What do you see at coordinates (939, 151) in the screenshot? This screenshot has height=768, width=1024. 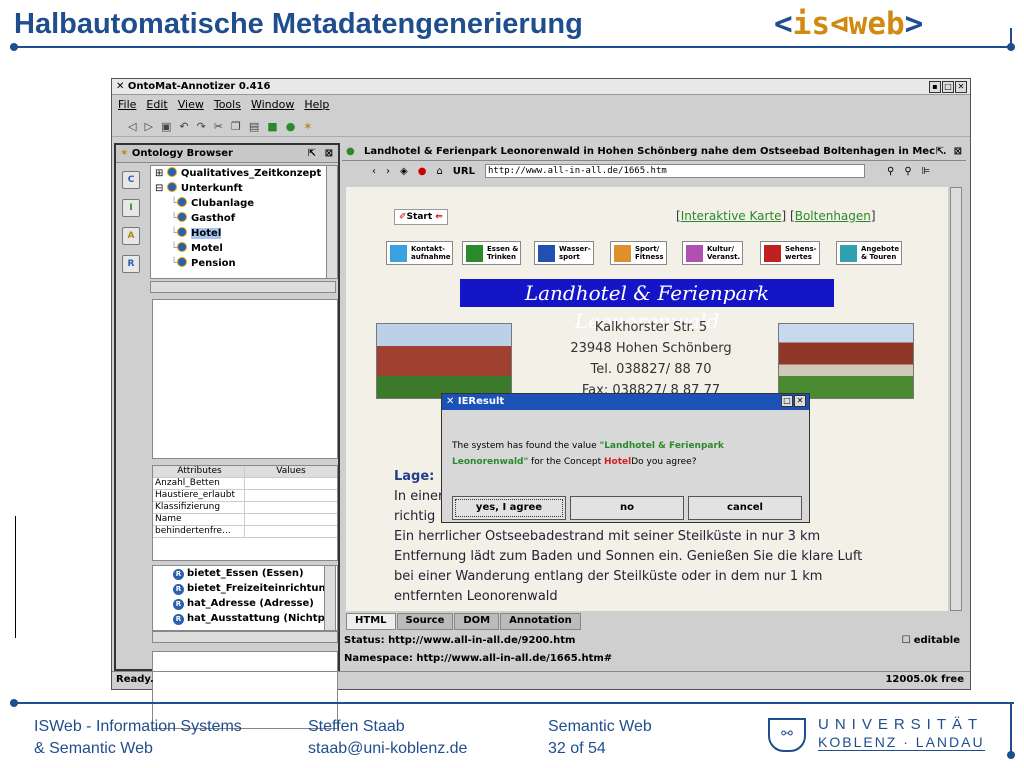 I see `browser-undock-icon: ⇱` at bounding box center [939, 151].